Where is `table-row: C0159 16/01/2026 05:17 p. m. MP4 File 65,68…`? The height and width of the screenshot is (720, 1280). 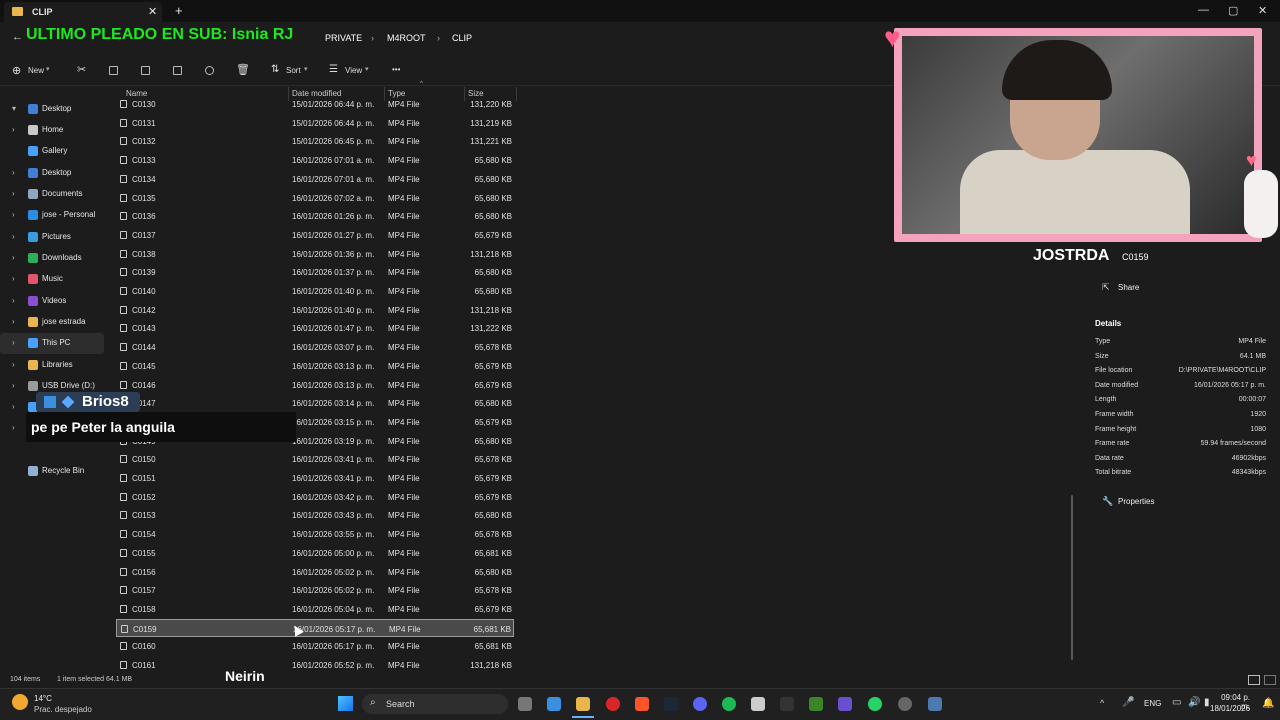
table-row: C0159 16/01/2026 05:17 p. m. MP4 File 65,68… is located at coordinates (315, 627).